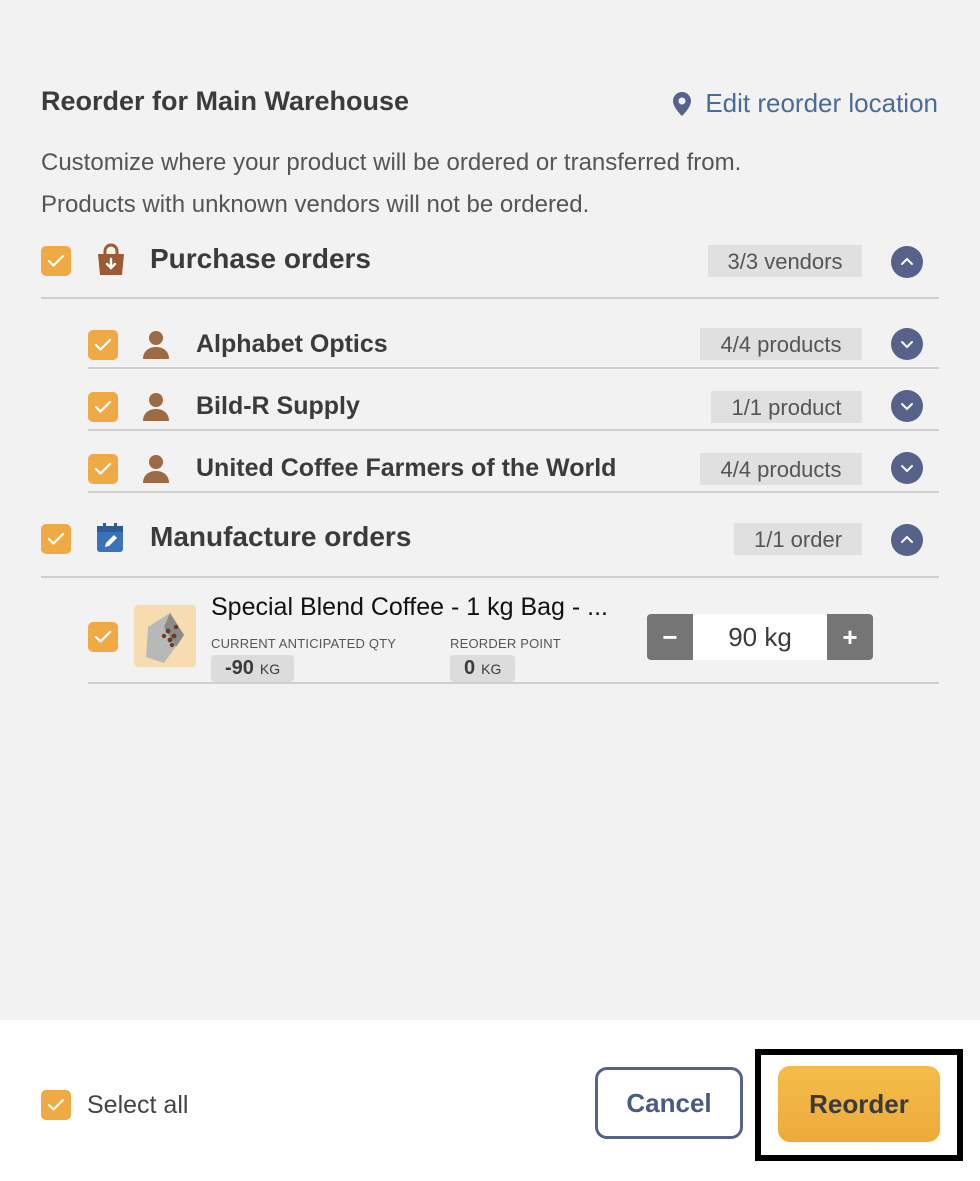 The height and width of the screenshot is (1181, 980). What do you see at coordinates (785, 261) in the screenshot?
I see `purchase-orders-badge: 3/3 vendors` at bounding box center [785, 261].